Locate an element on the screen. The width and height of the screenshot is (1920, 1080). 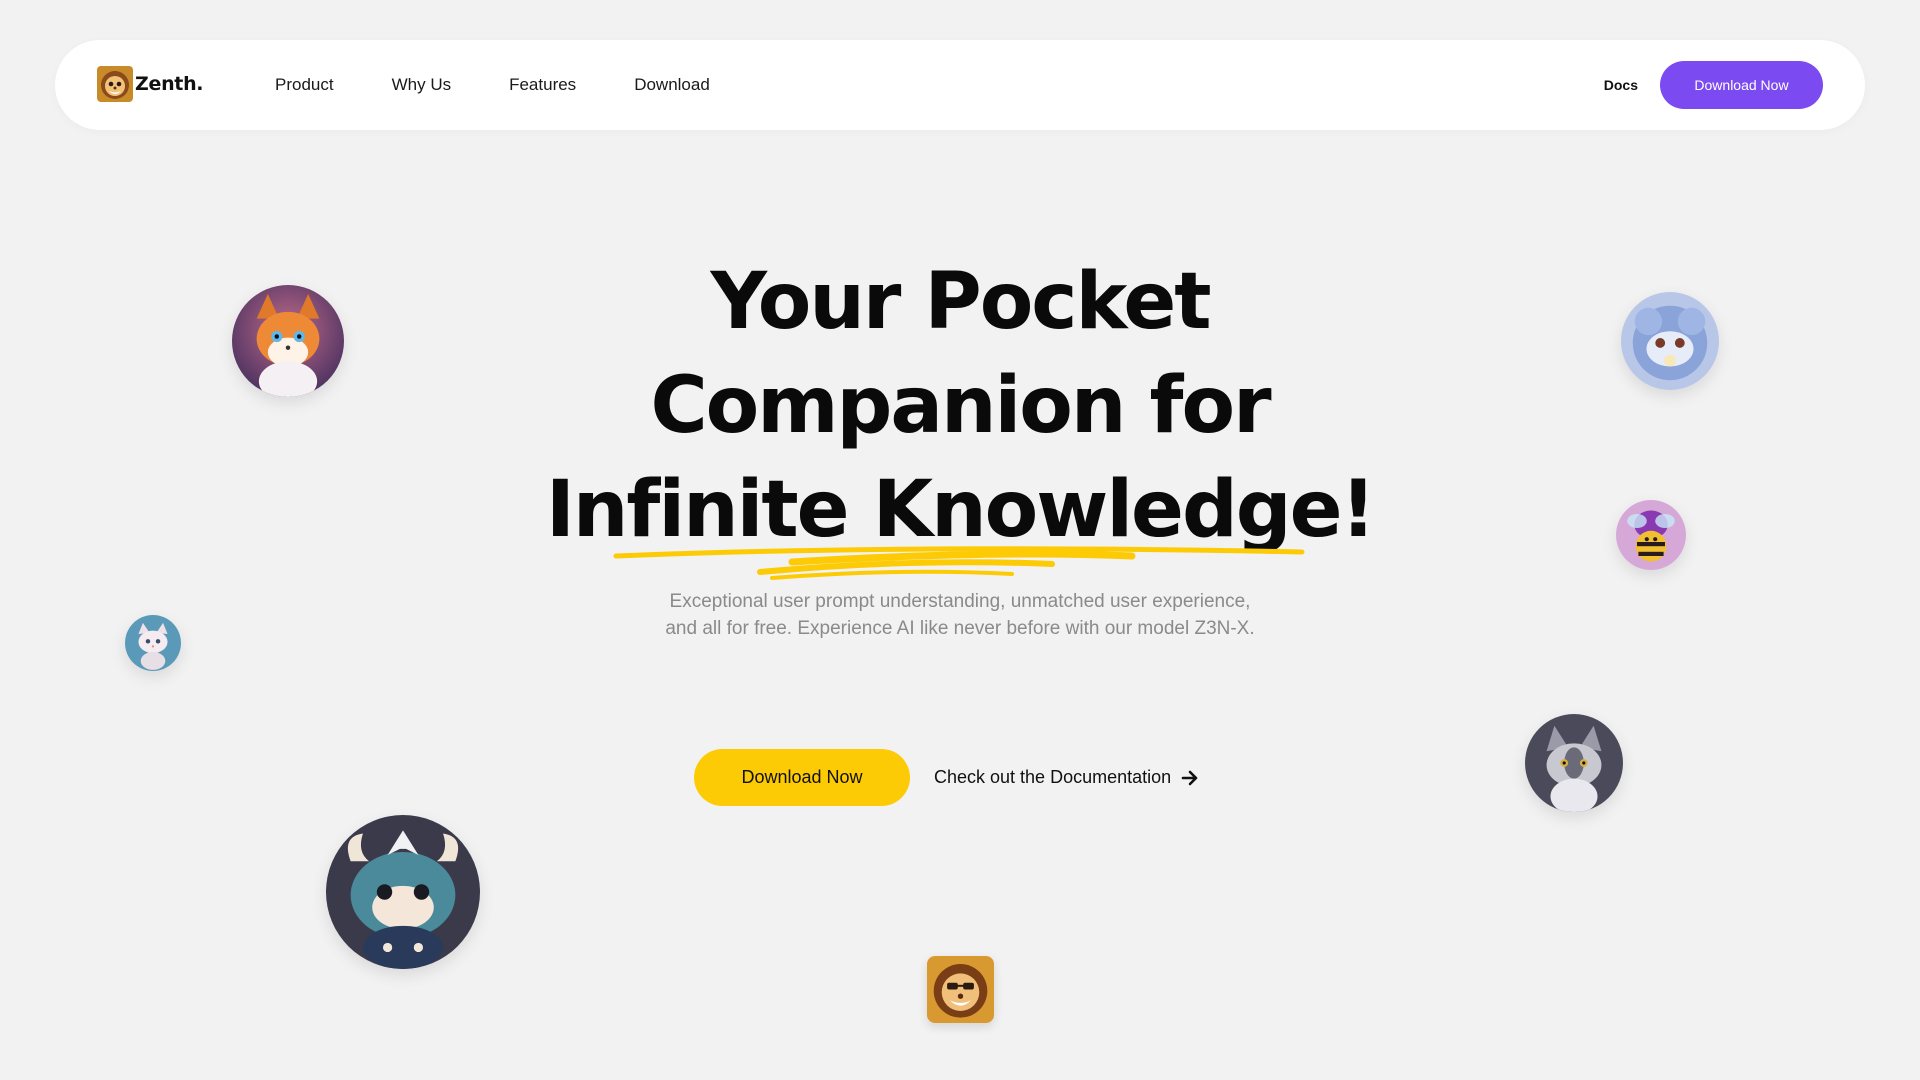
nav-links: Product Why Us Features Download is located at coordinates (521, 85).